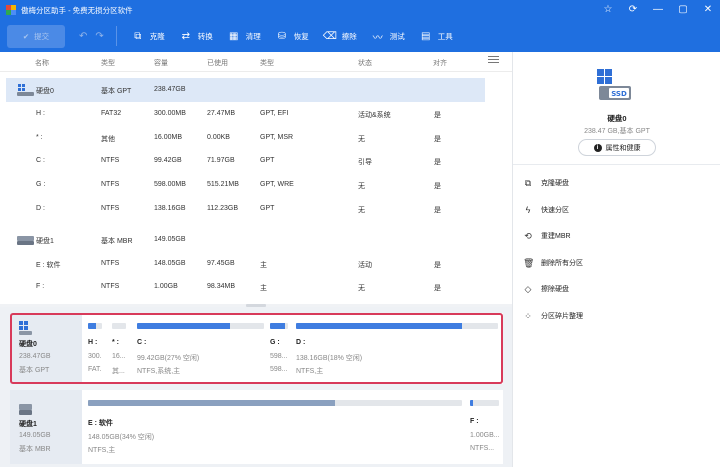 This screenshot has width=720, height=467. I want to click on op-wipe-disk: ◇ 擦除硬盘, so click(546, 289).